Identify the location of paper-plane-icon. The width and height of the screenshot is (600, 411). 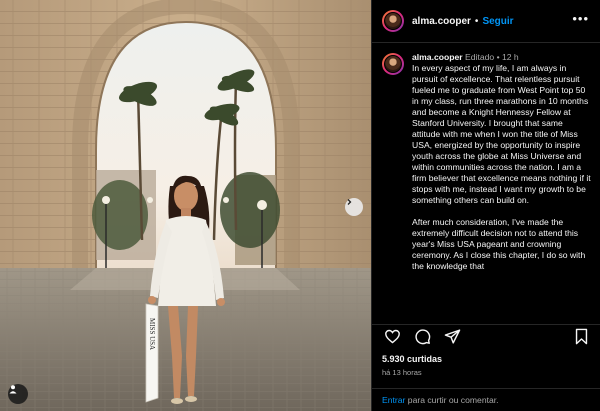
(452, 339).